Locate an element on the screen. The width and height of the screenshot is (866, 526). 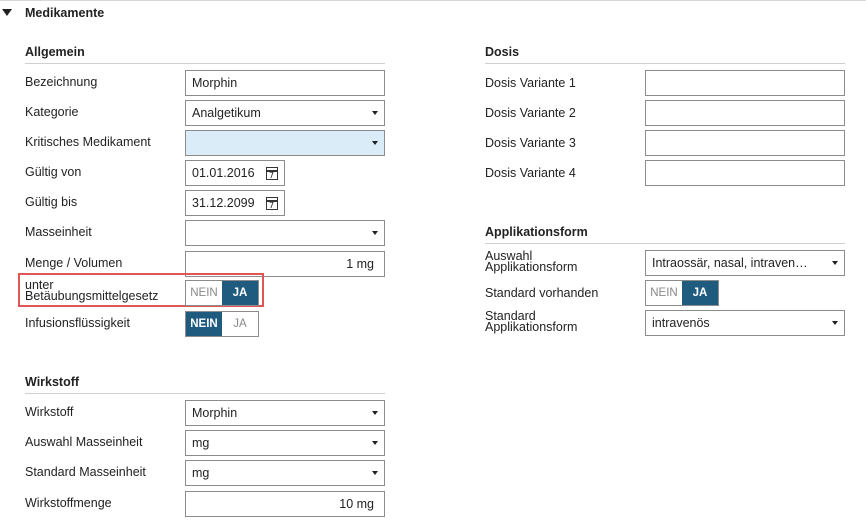
group-title-dosis: Dosis is located at coordinates (502, 52).